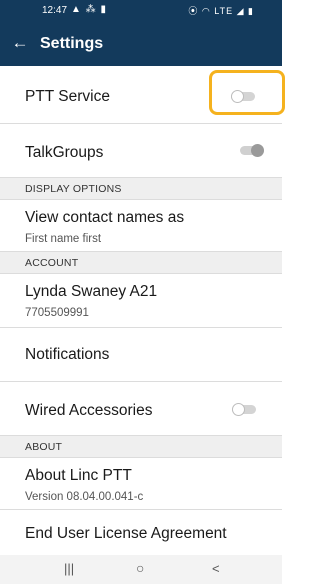 The height and width of the screenshot is (584, 320). Describe the element at coordinates (126, 533) in the screenshot. I see `eula-label: End User License Agreement` at that location.